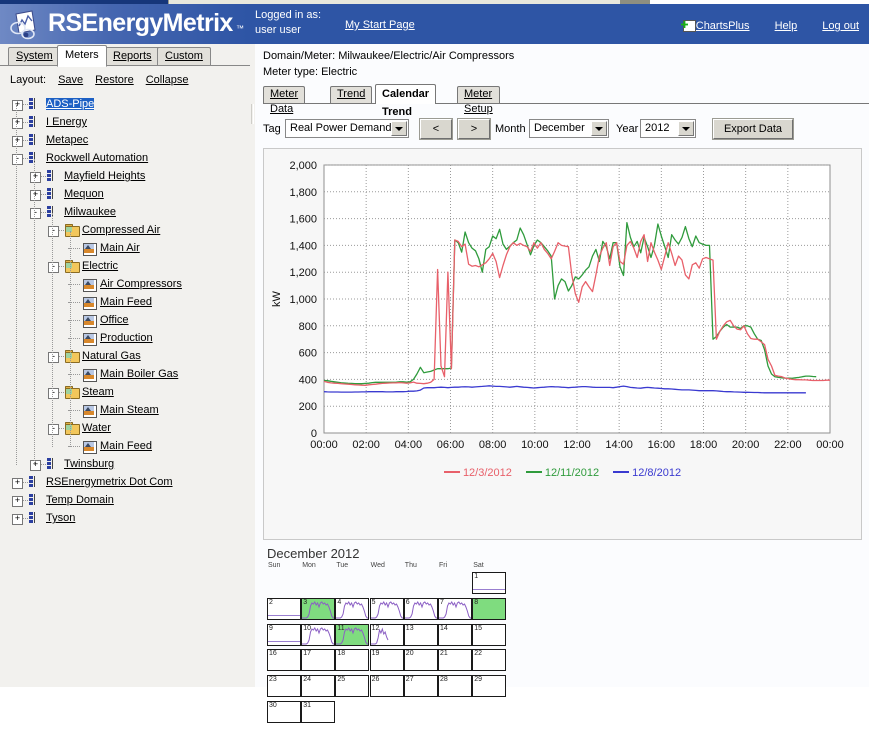 Image resolution: width=869 pixels, height=731 pixels. What do you see at coordinates (70, 80) in the screenshot?
I see `layout-save-link: Save` at bounding box center [70, 80].